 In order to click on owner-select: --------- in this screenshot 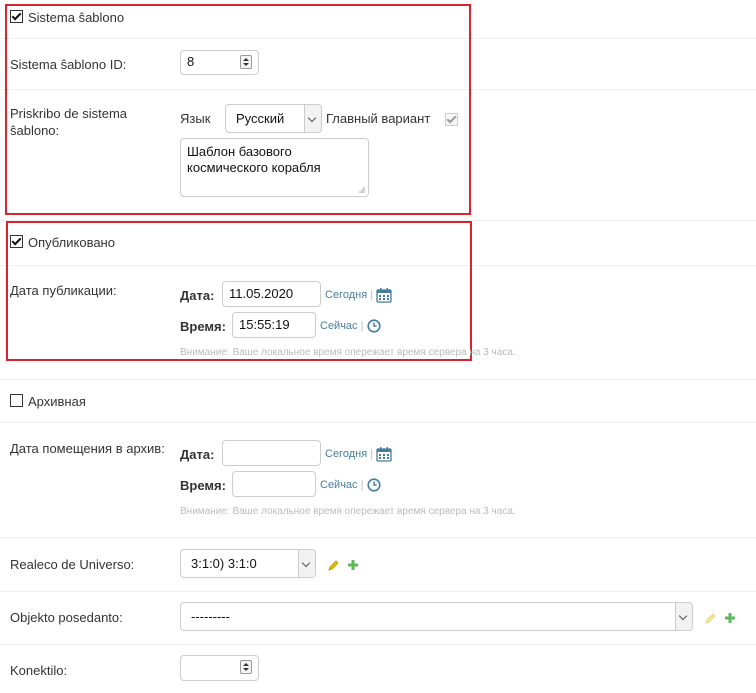, I will do `click(436, 616)`.